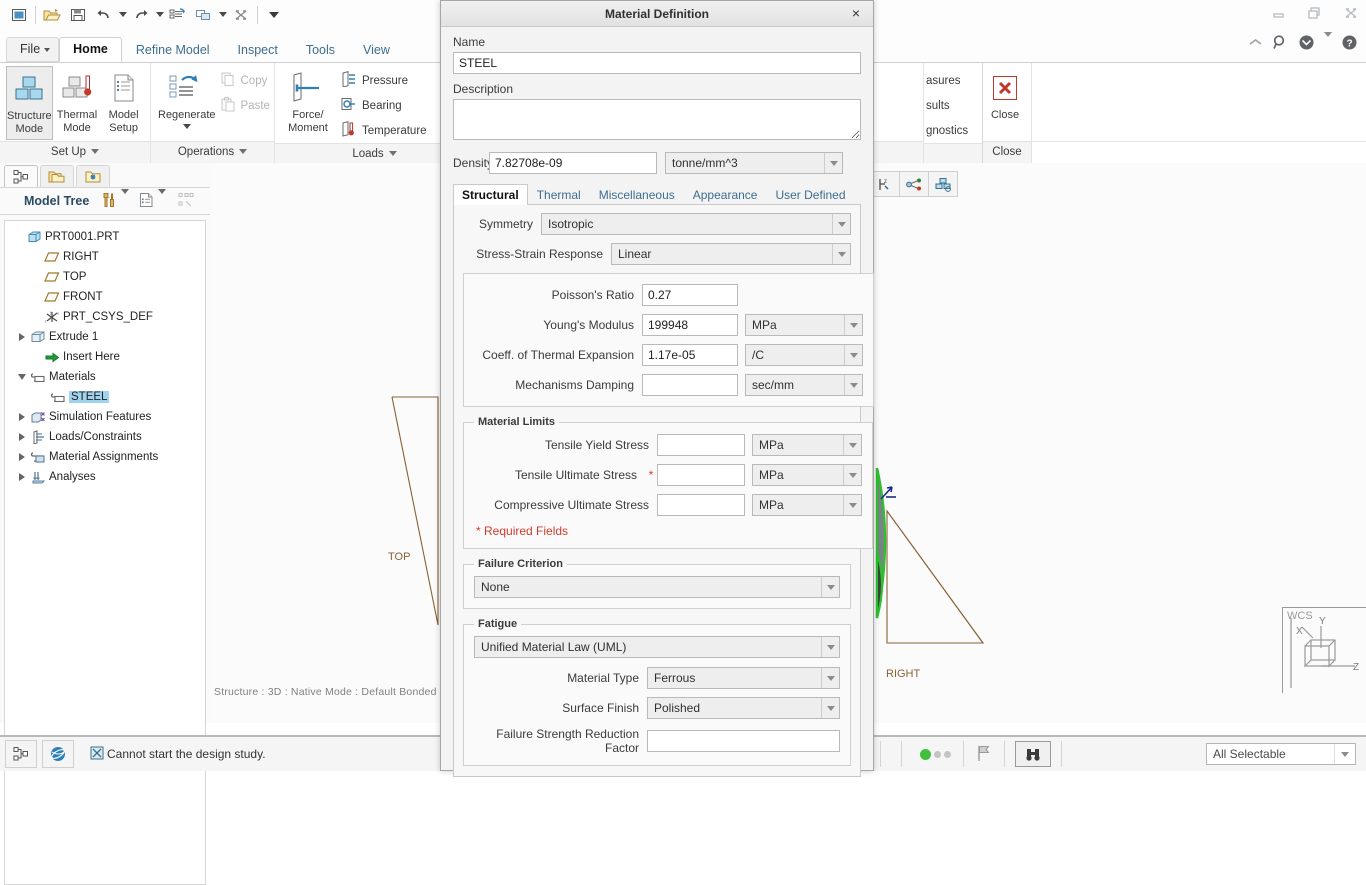  What do you see at coordinates (21, 176) in the screenshot?
I see `model-tree-tab` at bounding box center [21, 176].